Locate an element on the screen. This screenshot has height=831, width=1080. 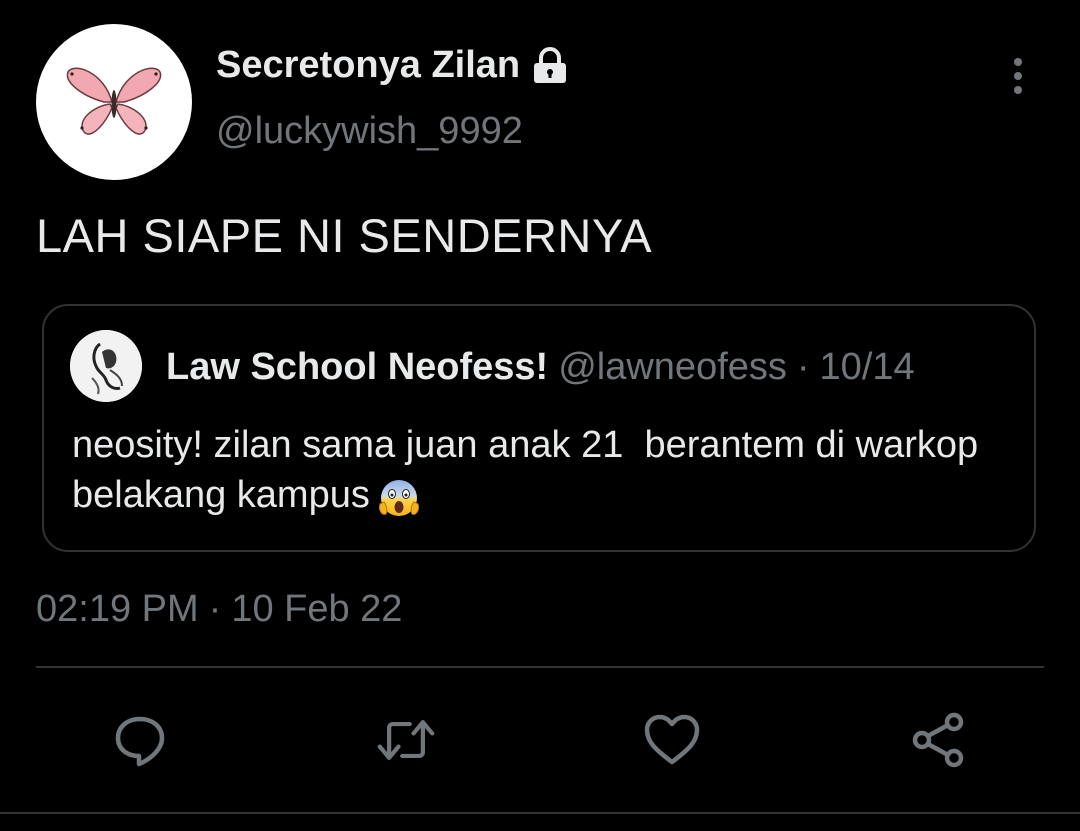
share-button is located at coordinates (938, 740).